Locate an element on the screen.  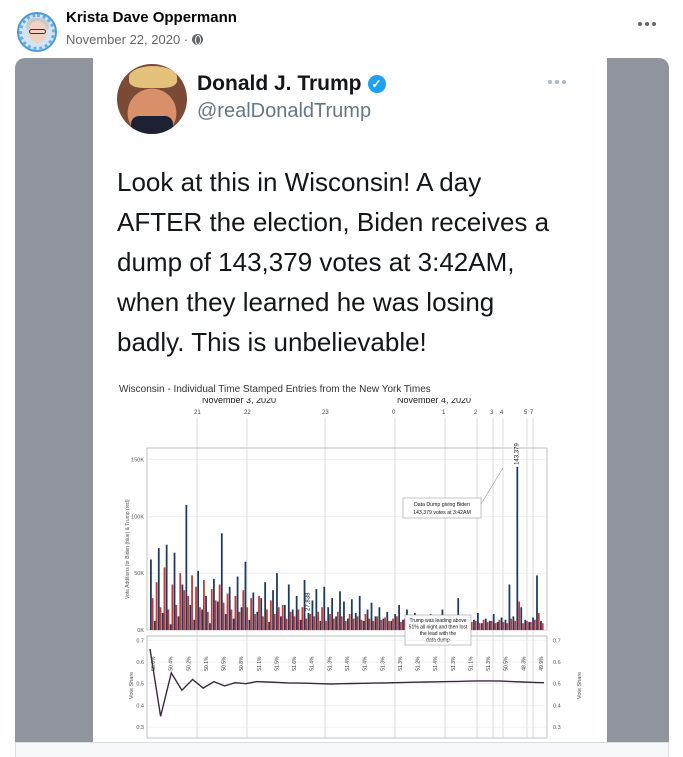
author-avatar is located at coordinates (37, 32).